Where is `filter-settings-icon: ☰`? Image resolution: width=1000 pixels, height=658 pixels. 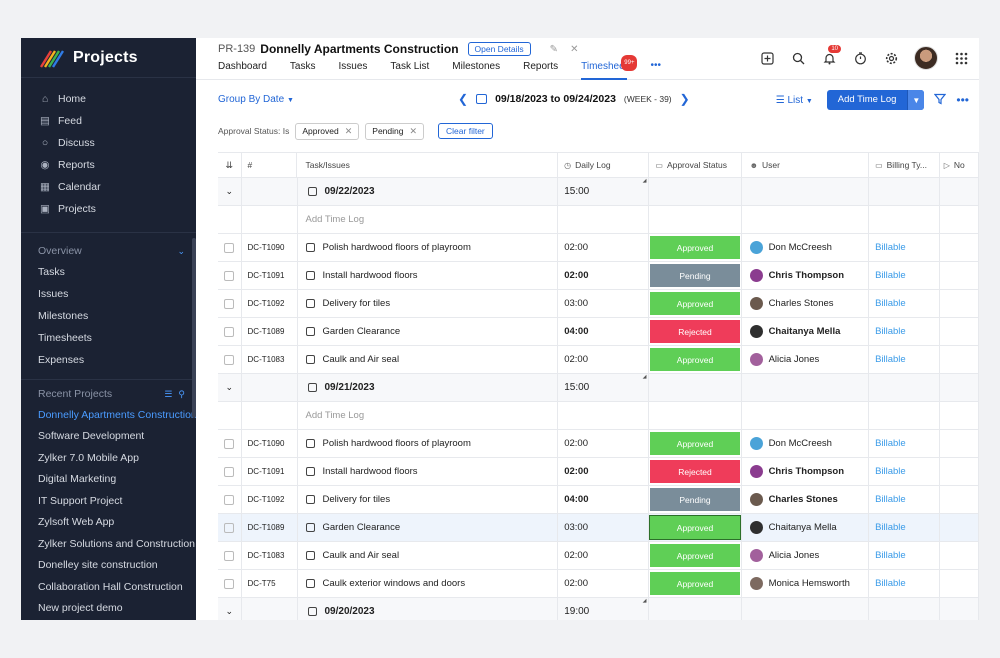
filter-settings-icon: ☰ is located at coordinates (168, 394).